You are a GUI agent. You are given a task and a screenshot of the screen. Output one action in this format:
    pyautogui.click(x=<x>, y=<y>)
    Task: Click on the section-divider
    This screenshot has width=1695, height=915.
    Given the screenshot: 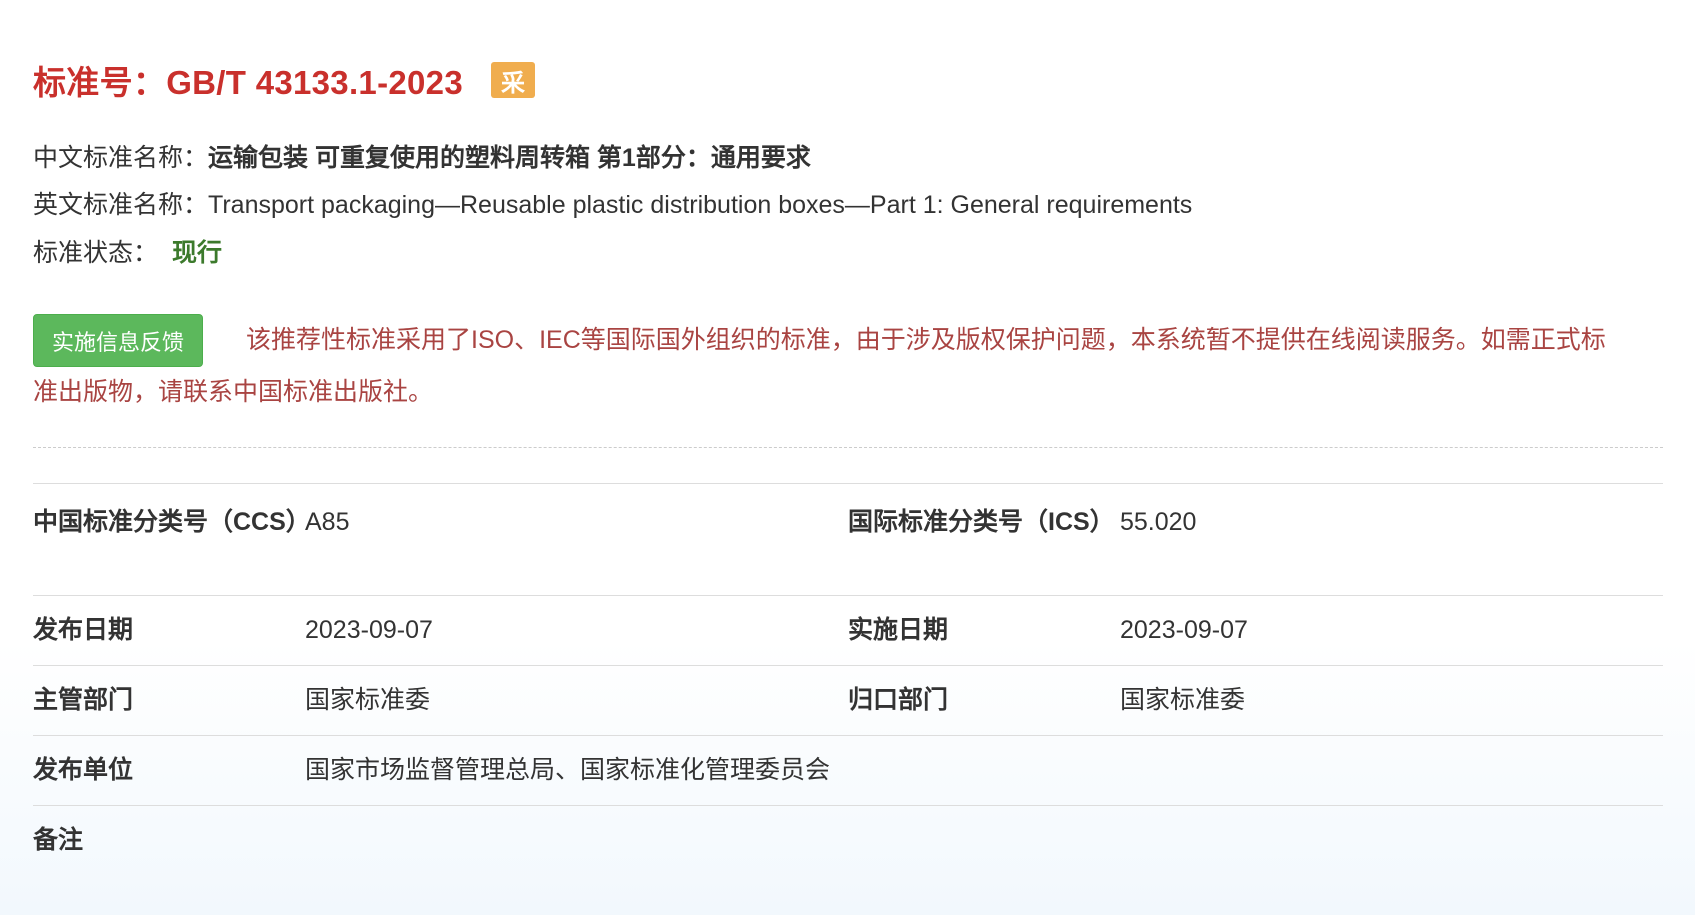 What is the action you would take?
    pyautogui.click(x=848, y=447)
    